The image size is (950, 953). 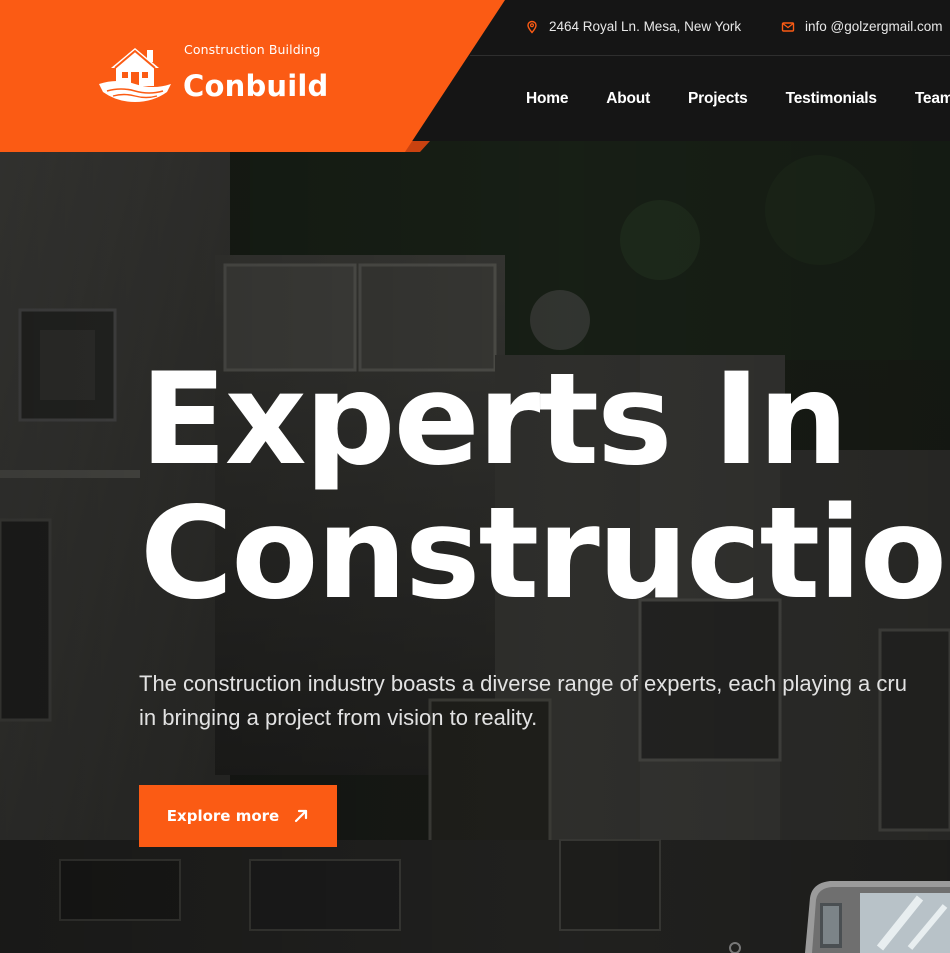 What do you see at coordinates (532, 27) in the screenshot?
I see `map-pin-icon` at bounding box center [532, 27].